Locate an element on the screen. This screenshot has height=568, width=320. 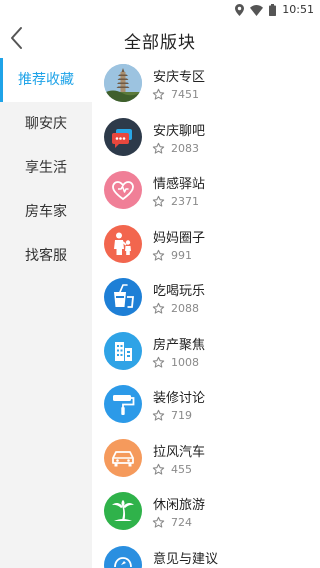
forum-count: 2083 is located at coordinates (185, 148).